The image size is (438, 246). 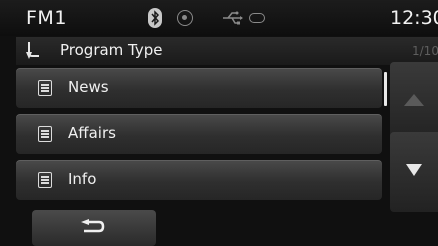 What do you see at coordinates (227, 51) in the screenshot?
I see `title-bar: Program Type 1/10` at bounding box center [227, 51].